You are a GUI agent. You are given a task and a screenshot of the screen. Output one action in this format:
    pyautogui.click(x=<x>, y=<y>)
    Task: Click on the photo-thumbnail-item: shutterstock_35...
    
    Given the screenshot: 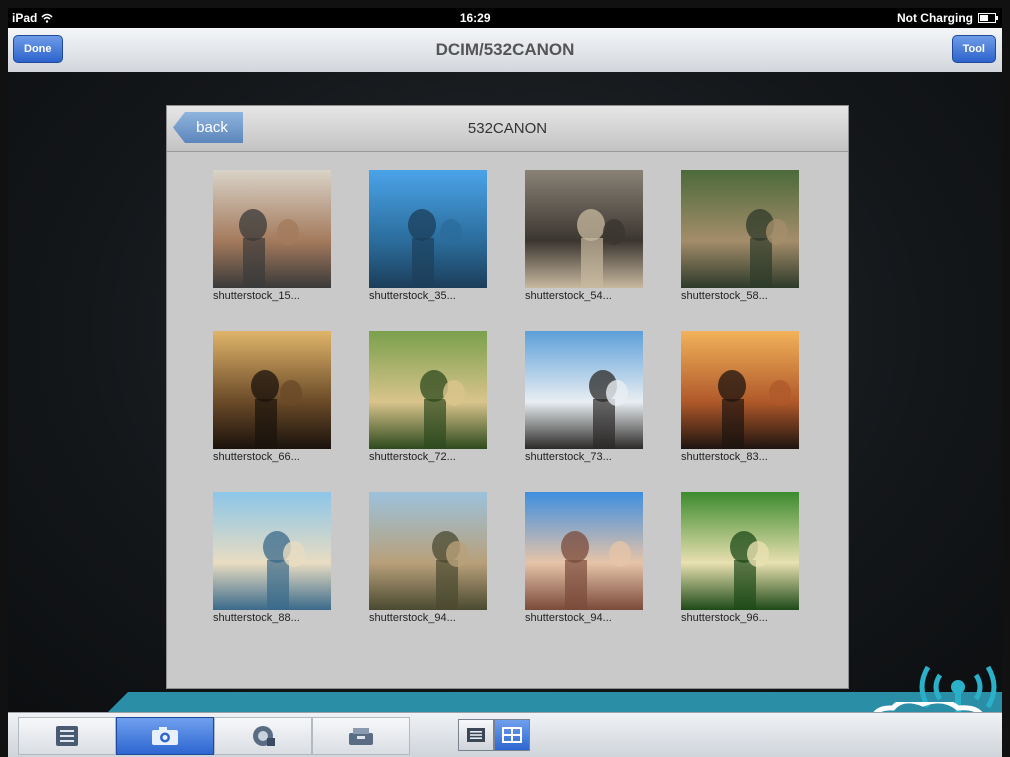 What is the action you would take?
    pyautogui.click(x=434, y=240)
    